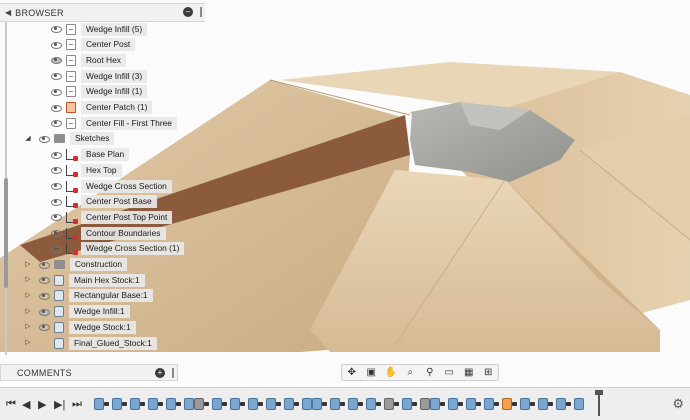 Image resolution: width=690 pixels, height=420 pixels. I want to click on go-to-start-icon: ⏮, so click(11, 404).